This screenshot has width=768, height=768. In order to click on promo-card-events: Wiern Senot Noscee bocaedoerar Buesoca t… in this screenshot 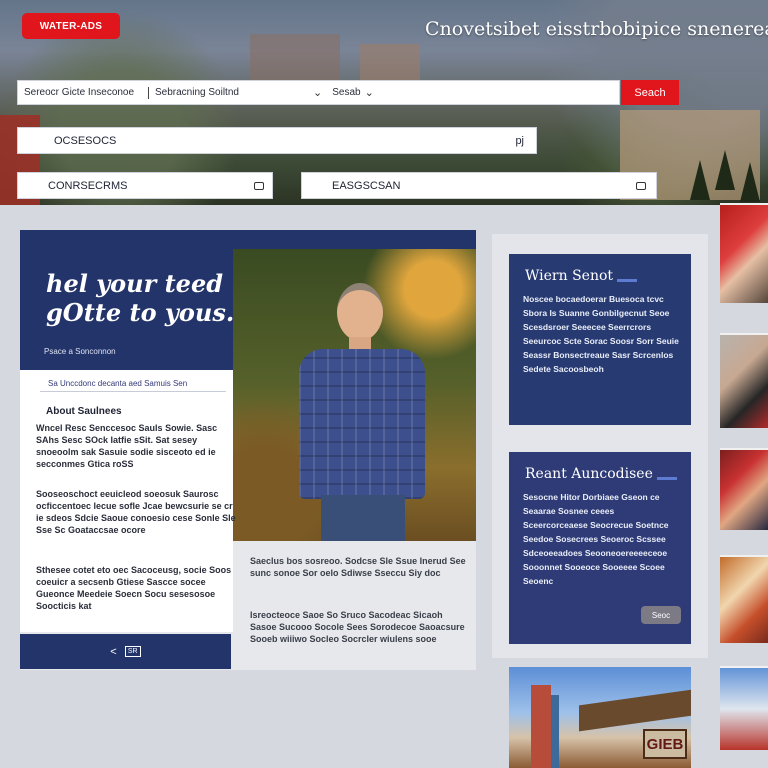, I will do `click(600, 339)`.